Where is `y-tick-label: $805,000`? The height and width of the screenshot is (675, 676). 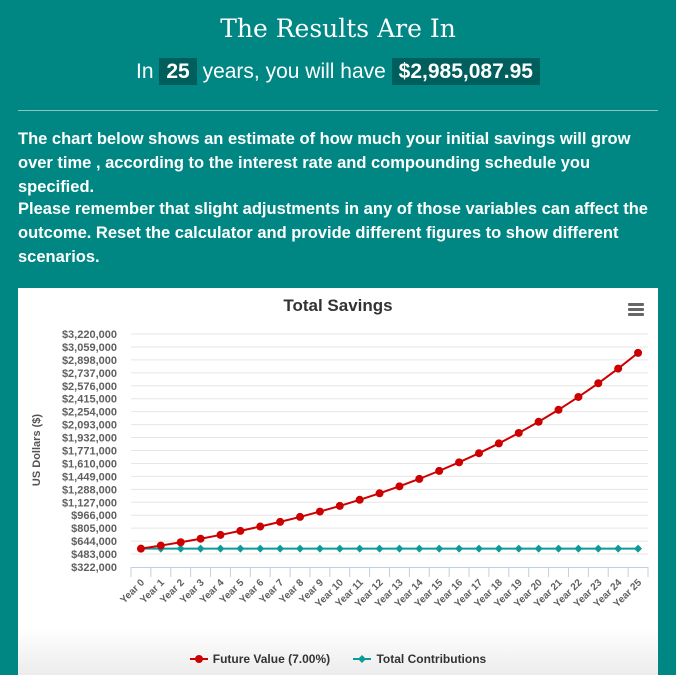 y-tick-label: $805,000 is located at coordinates (94, 529).